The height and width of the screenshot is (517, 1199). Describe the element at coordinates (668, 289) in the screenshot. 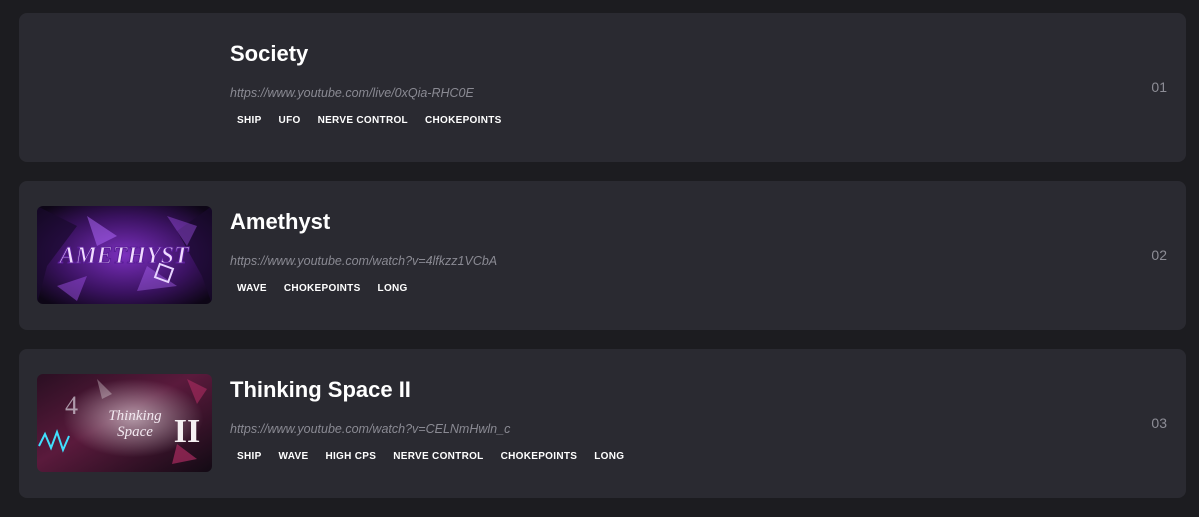

I see `level-tags: WAVE CHOKEPOINTS LONG` at that location.